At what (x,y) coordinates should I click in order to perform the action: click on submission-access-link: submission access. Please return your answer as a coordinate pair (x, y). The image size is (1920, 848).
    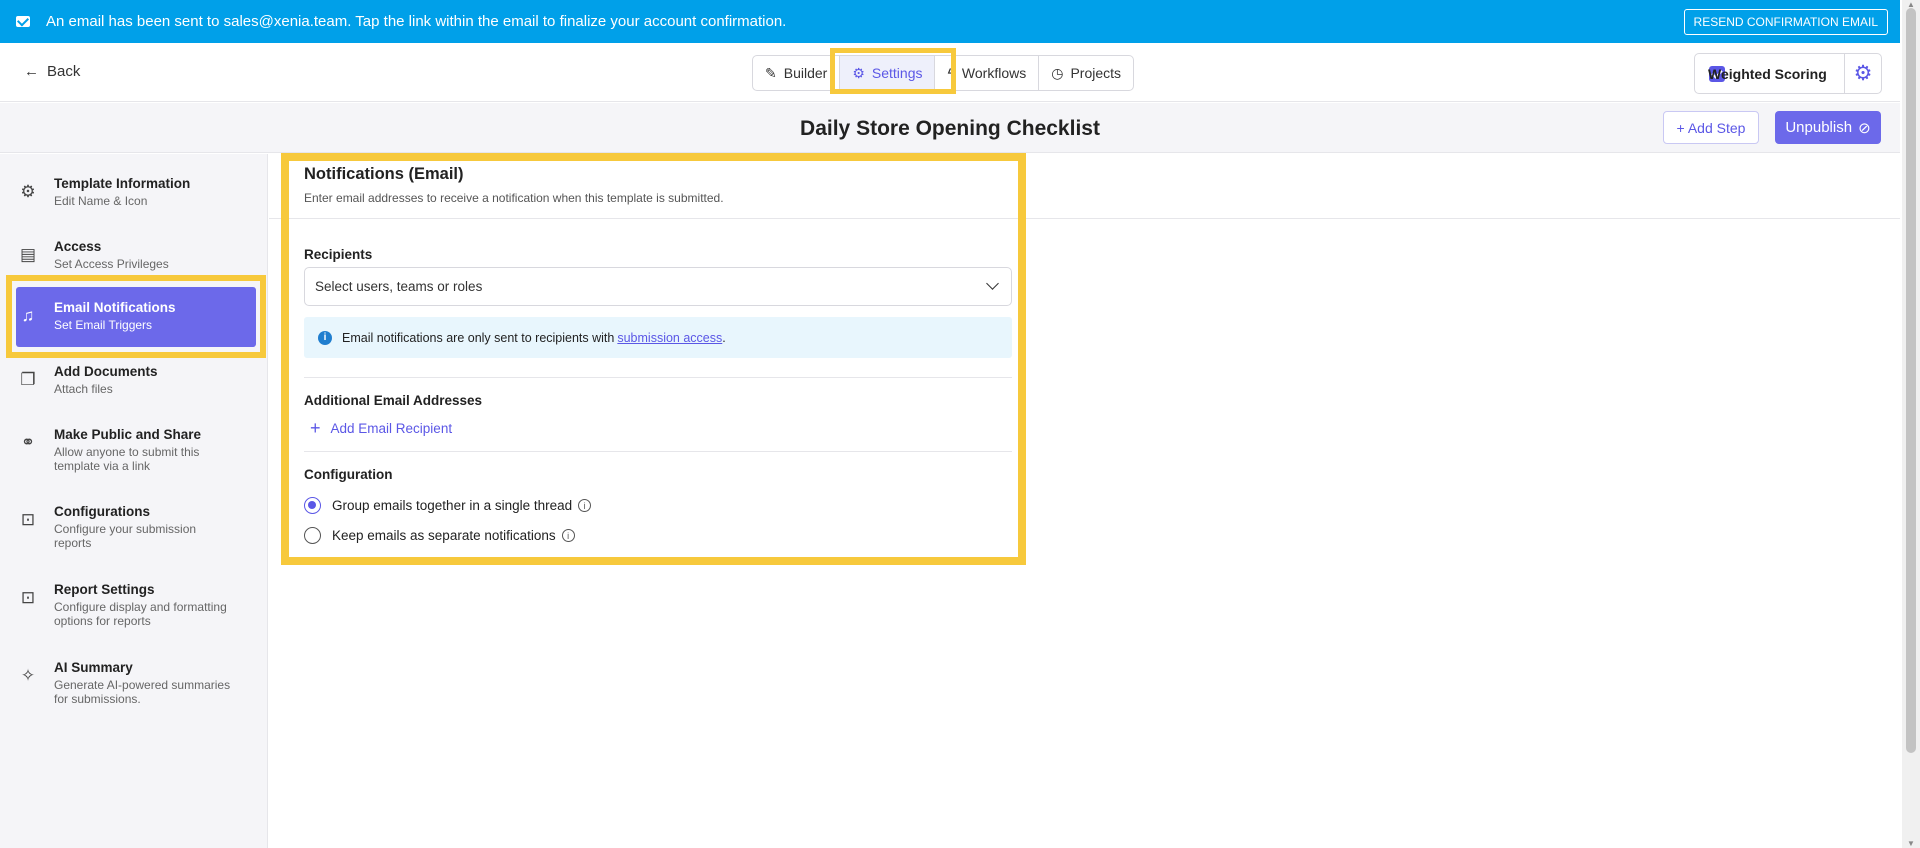
    Looking at the image, I should click on (669, 338).